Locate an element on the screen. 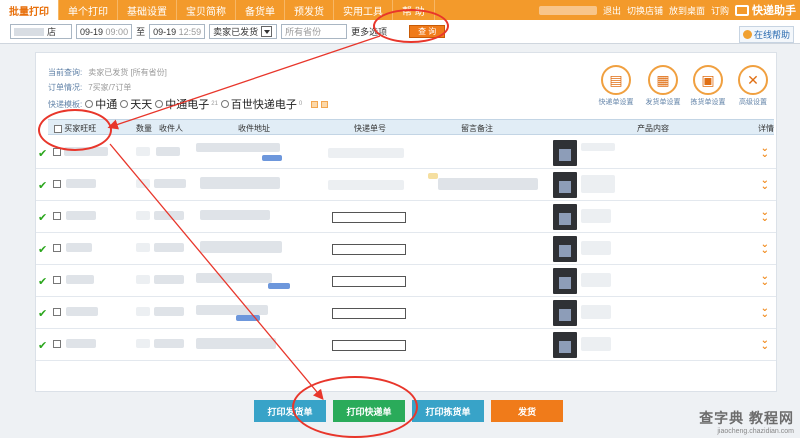  add-template-icon is located at coordinates (315, 104).